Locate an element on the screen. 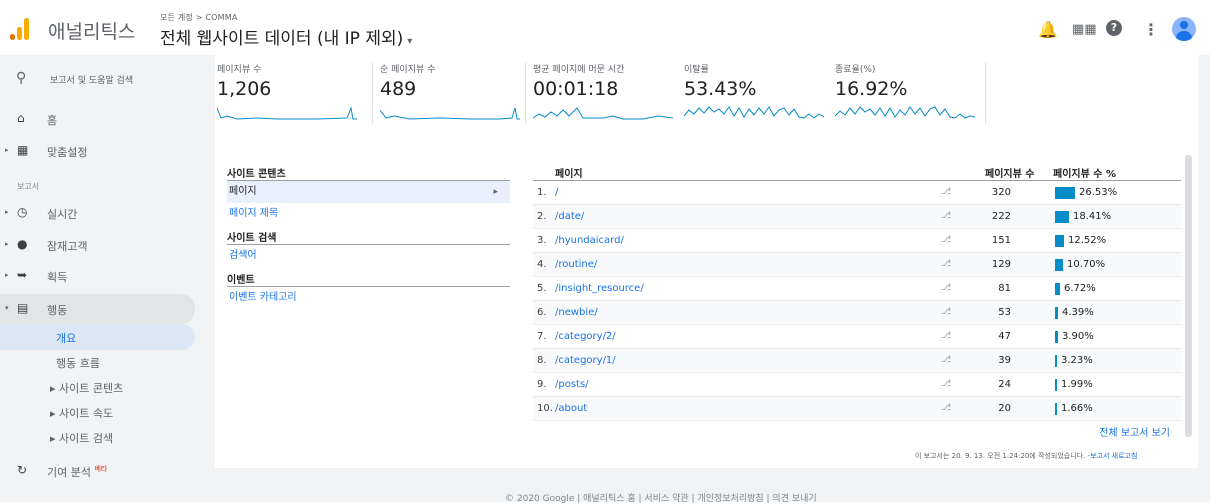 The image size is (1210, 504). section-label: 보고서 is located at coordinates (28, 186).